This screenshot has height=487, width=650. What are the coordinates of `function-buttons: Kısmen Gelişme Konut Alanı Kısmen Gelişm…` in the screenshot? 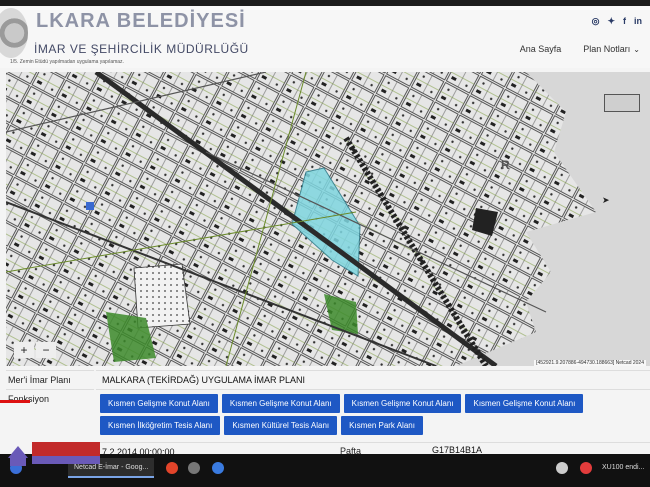 It's located at (370, 414).